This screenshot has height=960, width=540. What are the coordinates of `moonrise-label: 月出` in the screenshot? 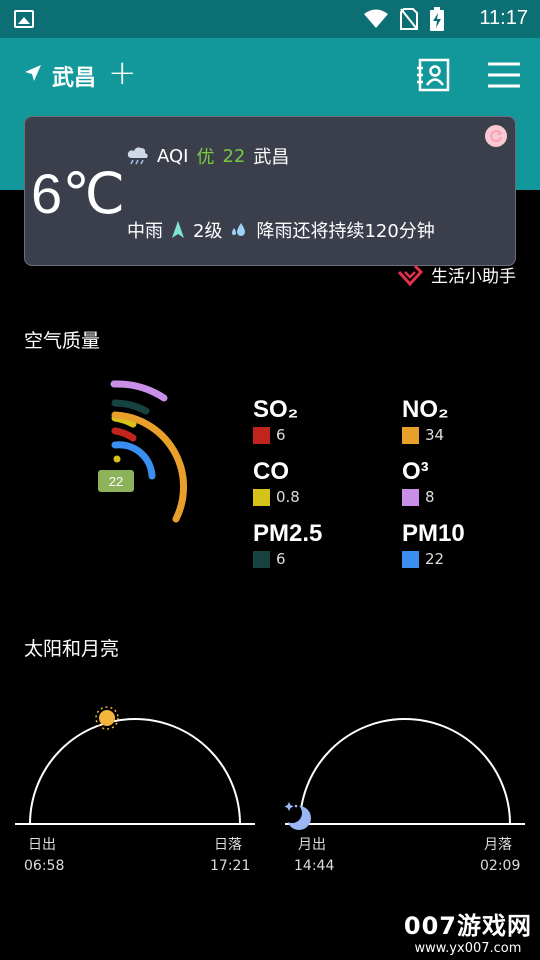 It's located at (312, 845).